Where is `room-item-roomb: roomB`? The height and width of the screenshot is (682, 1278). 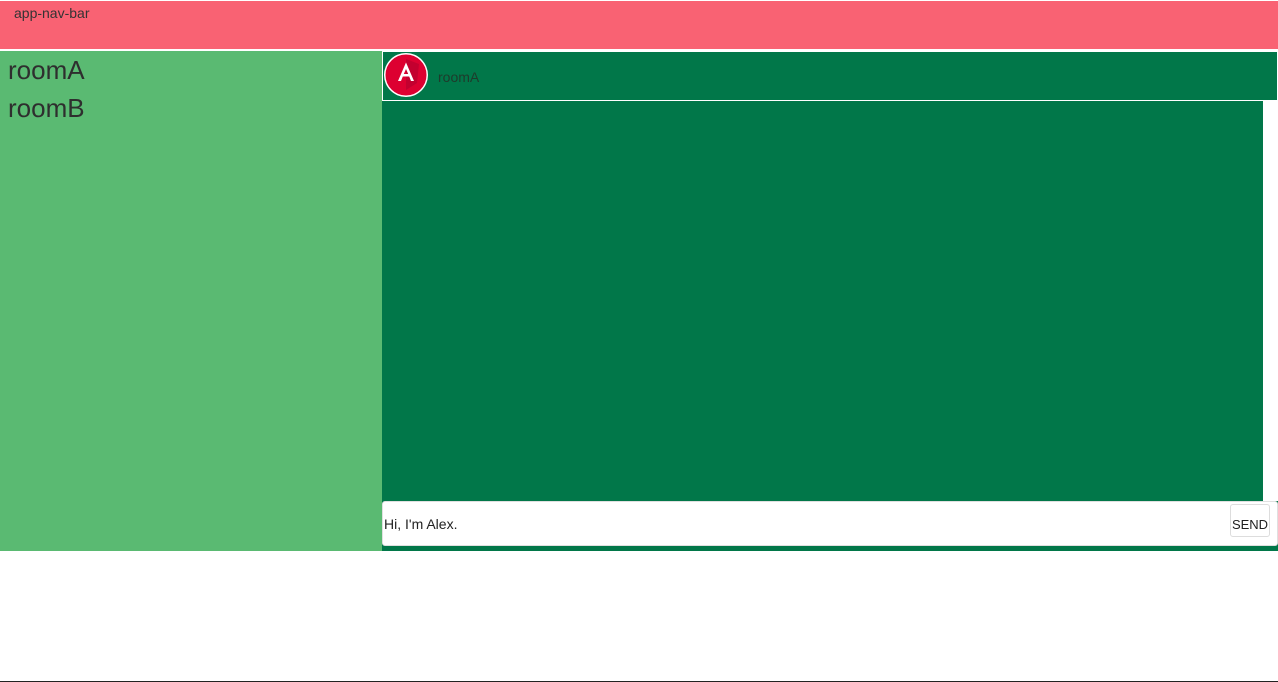 room-item-roomb: roomB is located at coordinates (191, 108).